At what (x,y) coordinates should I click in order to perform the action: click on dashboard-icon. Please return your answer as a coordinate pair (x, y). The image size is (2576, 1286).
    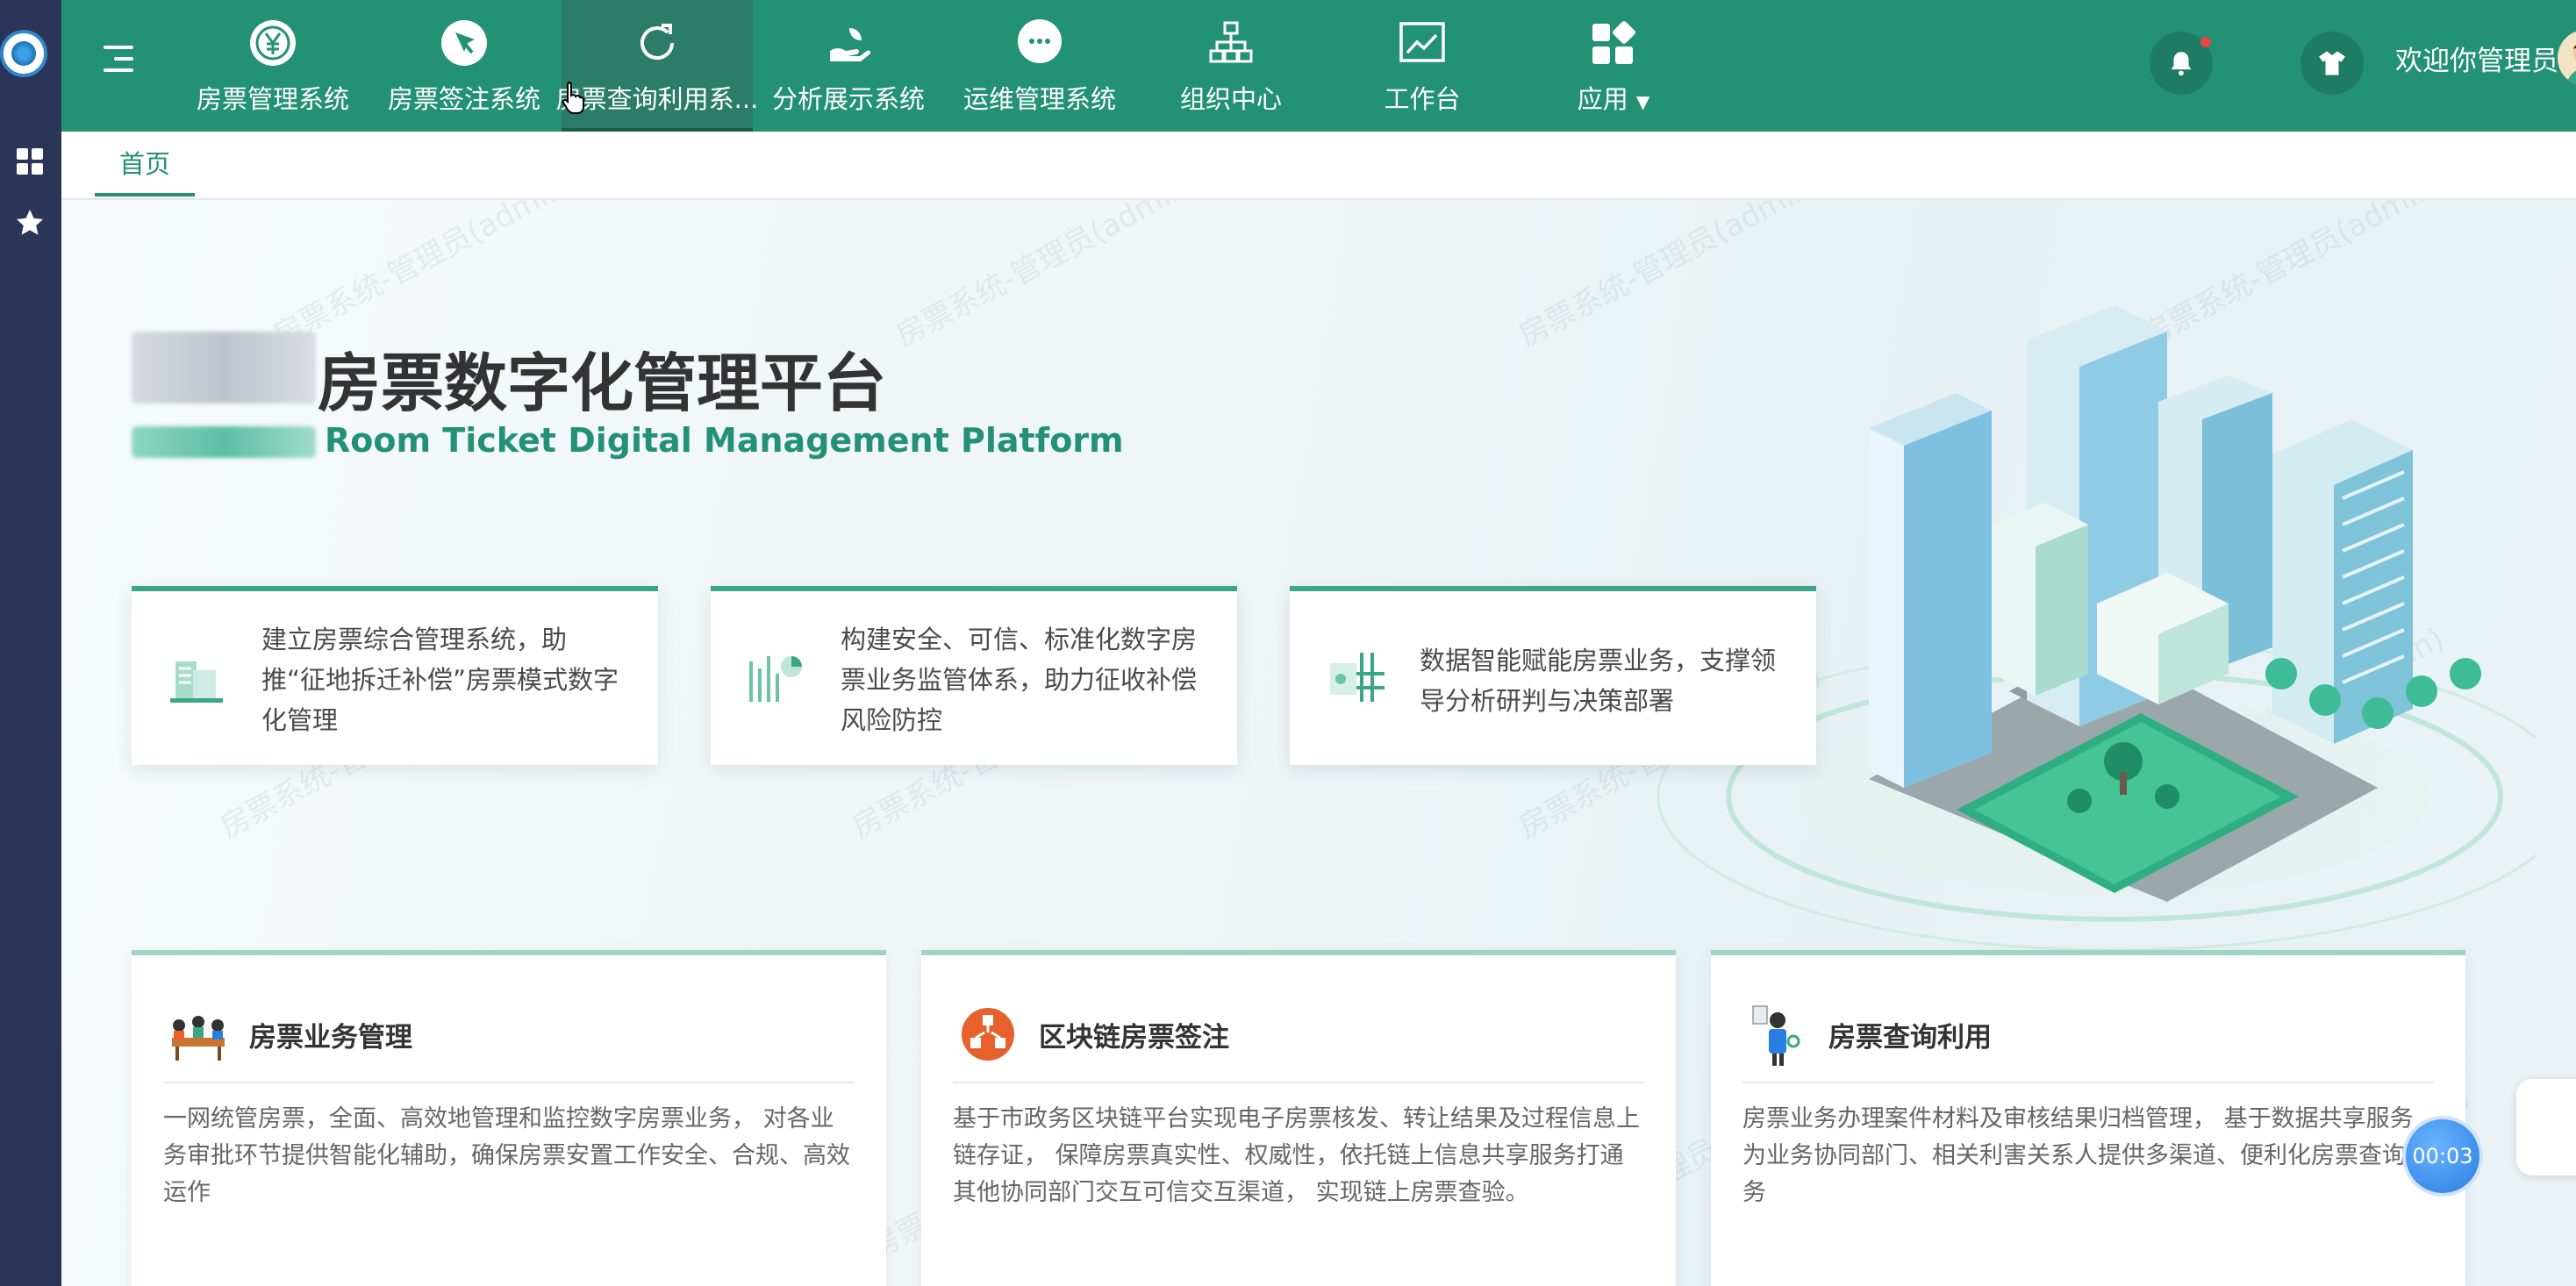
    Looking at the image, I should click on (29, 161).